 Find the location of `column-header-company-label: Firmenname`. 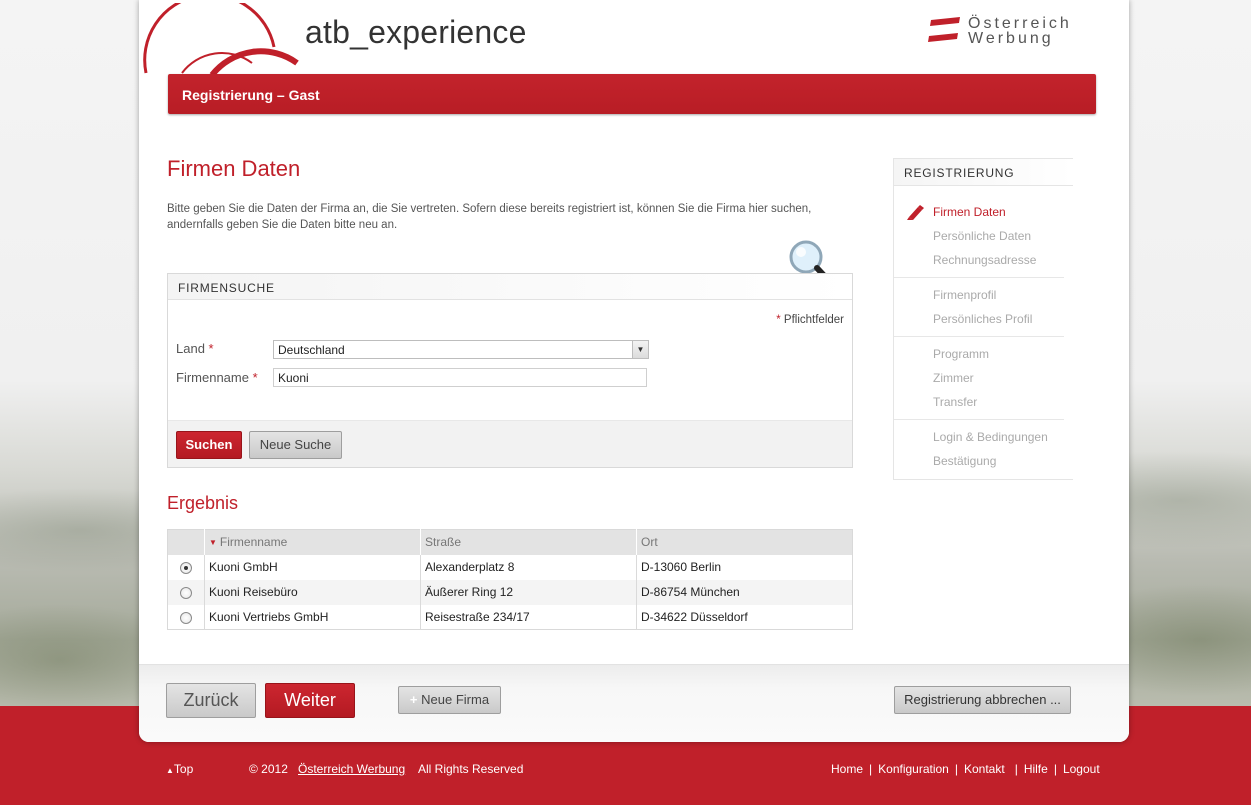

column-header-company-label: Firmenname is located at coordinates (253, 542).